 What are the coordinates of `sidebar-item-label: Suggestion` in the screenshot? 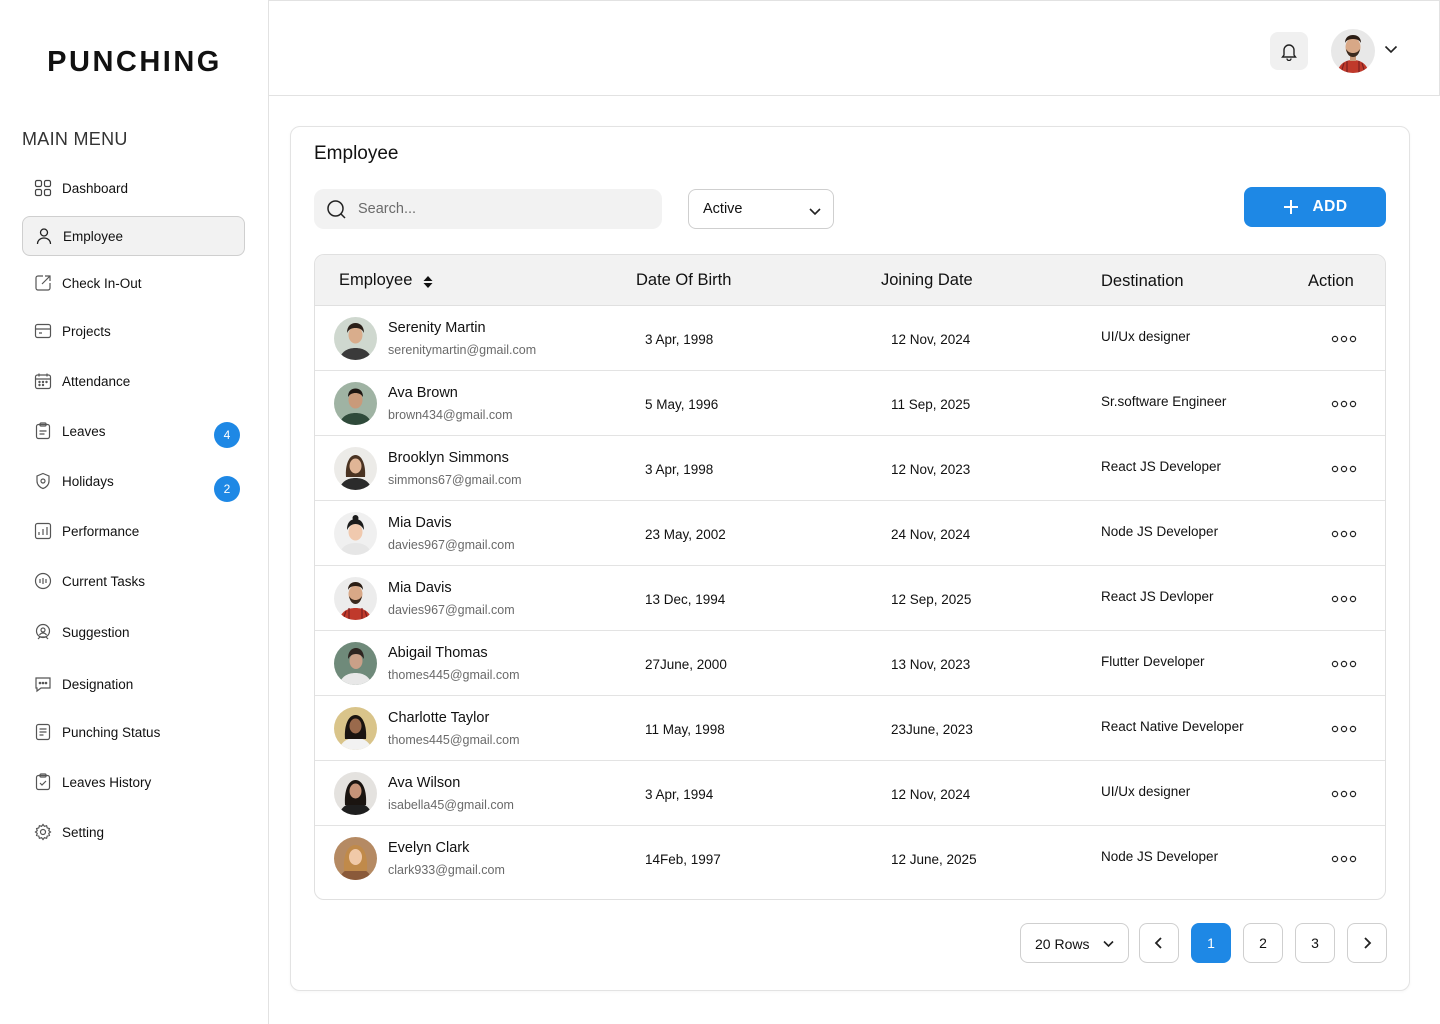 It's located at (96, 632).